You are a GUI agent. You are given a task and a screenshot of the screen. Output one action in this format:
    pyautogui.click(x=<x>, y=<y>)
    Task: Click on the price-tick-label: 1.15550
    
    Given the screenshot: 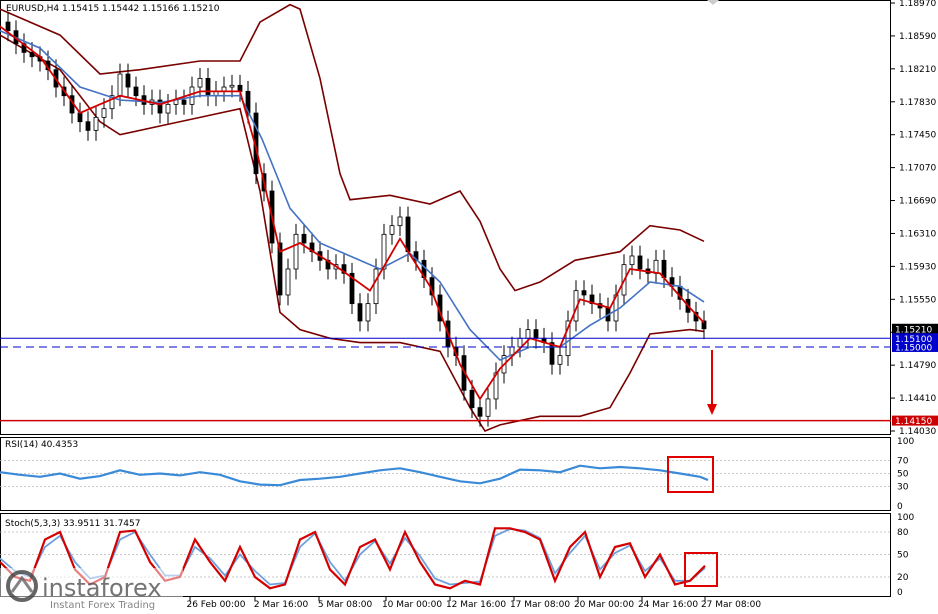 What is the action you would take?
    pyautogui.click(x=917, y=300)
    